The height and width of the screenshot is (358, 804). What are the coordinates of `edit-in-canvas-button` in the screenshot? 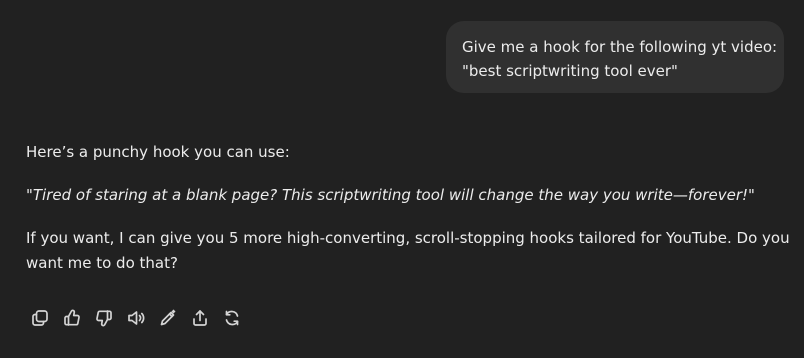 It's located at (168, 318).